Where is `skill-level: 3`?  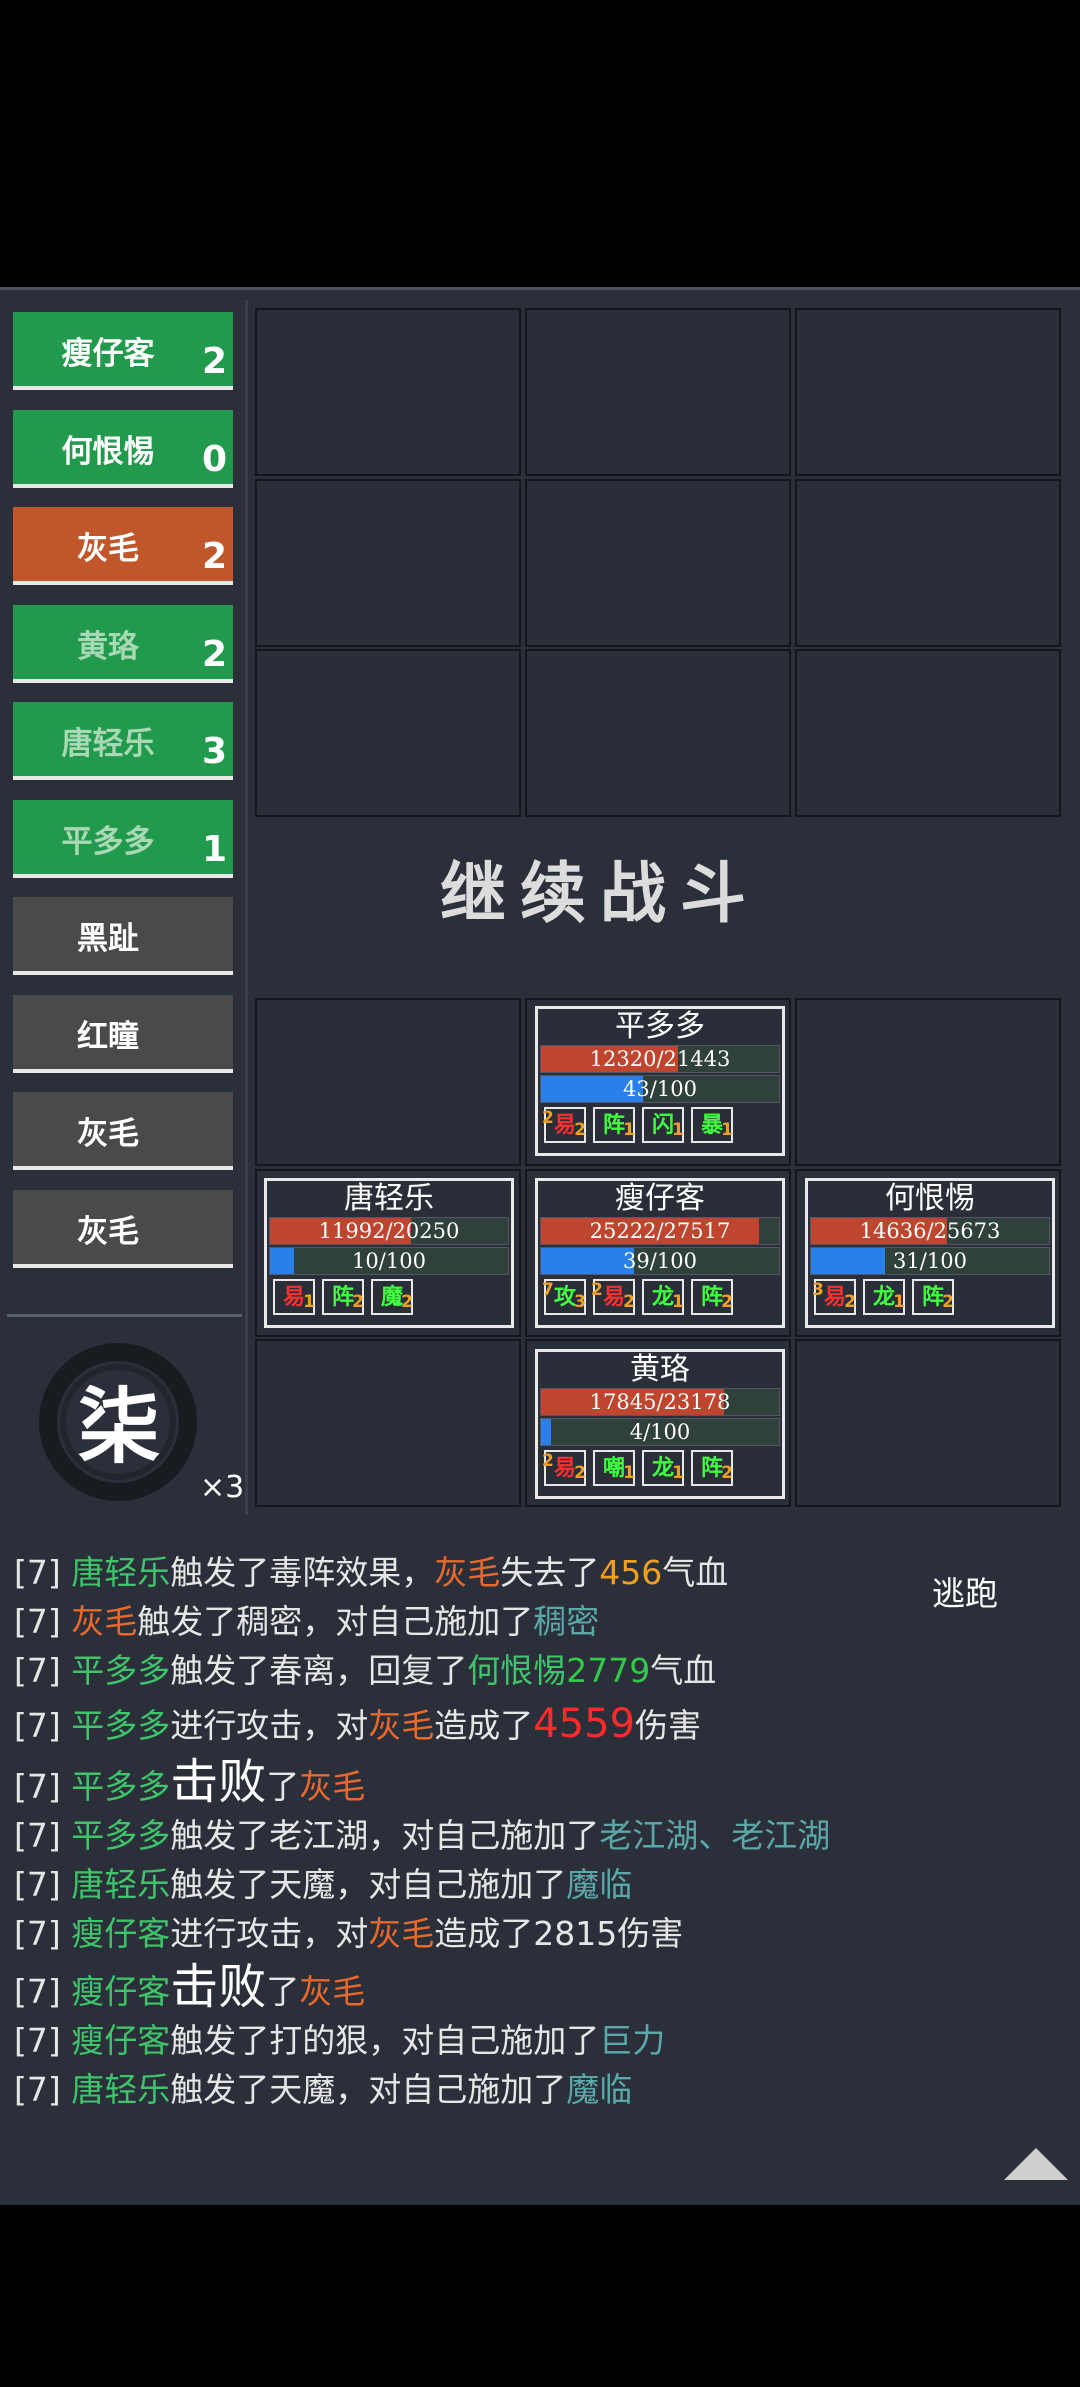 skill-level: 3 is located at coordinates (580, 1302).